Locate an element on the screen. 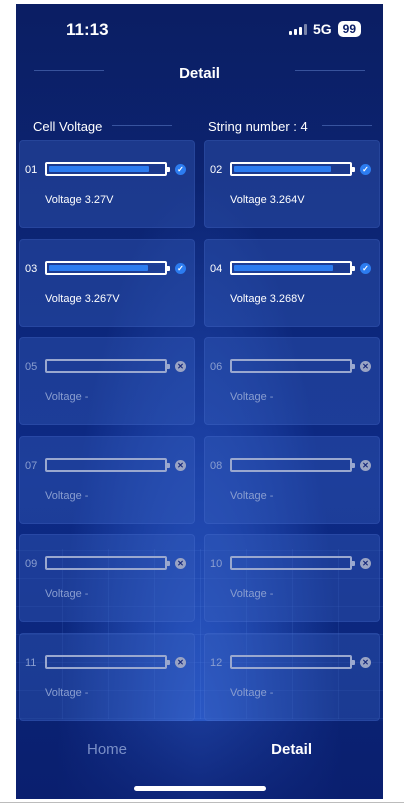 This screenshot has height=806, width=404. cell-card: 08 ✕ Voltage - is located at coordinates (292, 480).